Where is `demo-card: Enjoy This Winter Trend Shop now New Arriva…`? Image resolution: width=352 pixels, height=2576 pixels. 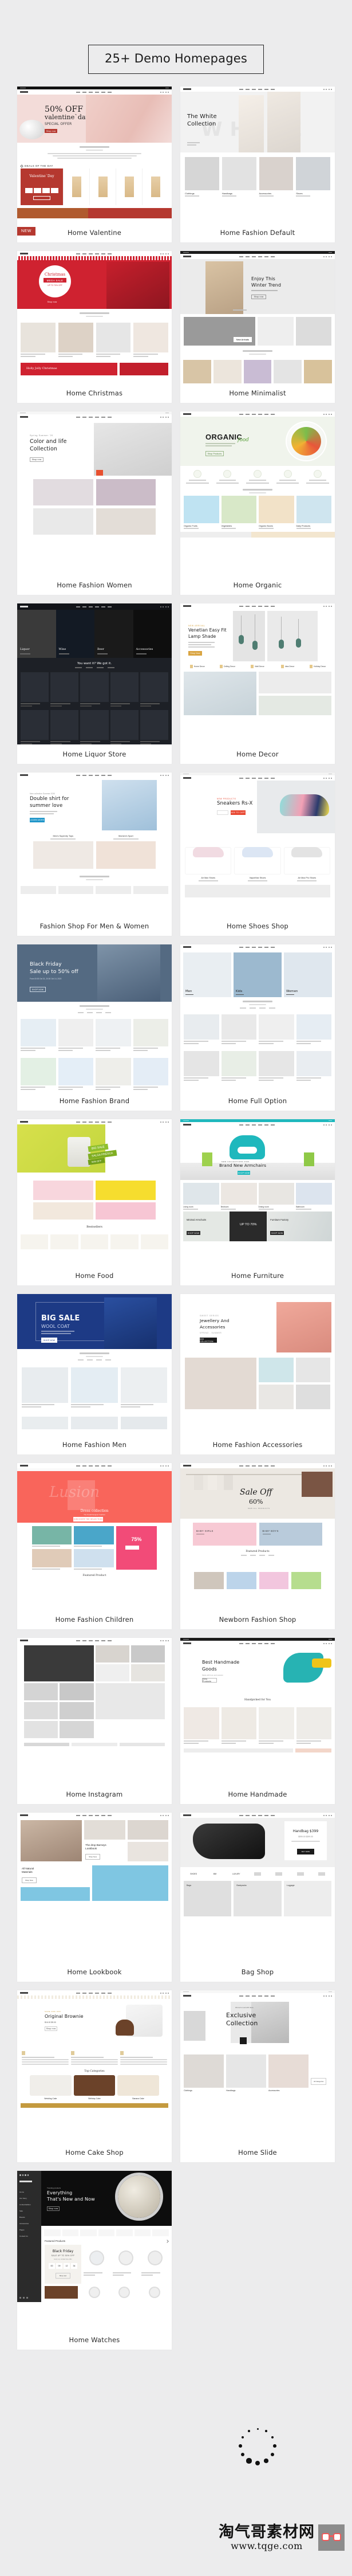 demo-card: Enjoy This Winter Trend Shop now New Arriva… is located at coordinates (257, 327).